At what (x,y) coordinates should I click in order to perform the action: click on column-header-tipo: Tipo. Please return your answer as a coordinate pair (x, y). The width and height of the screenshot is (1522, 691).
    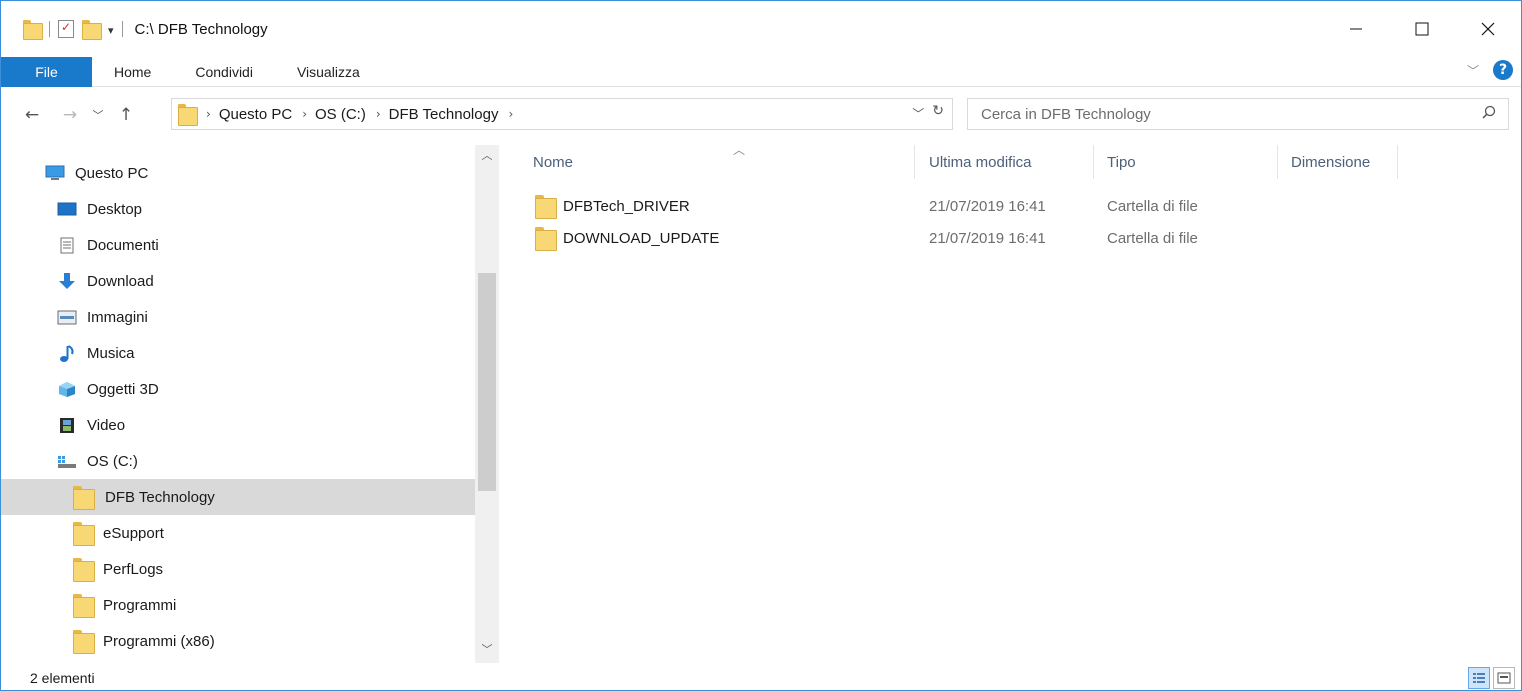
    Looking at the image, I should click on (1121, 162).